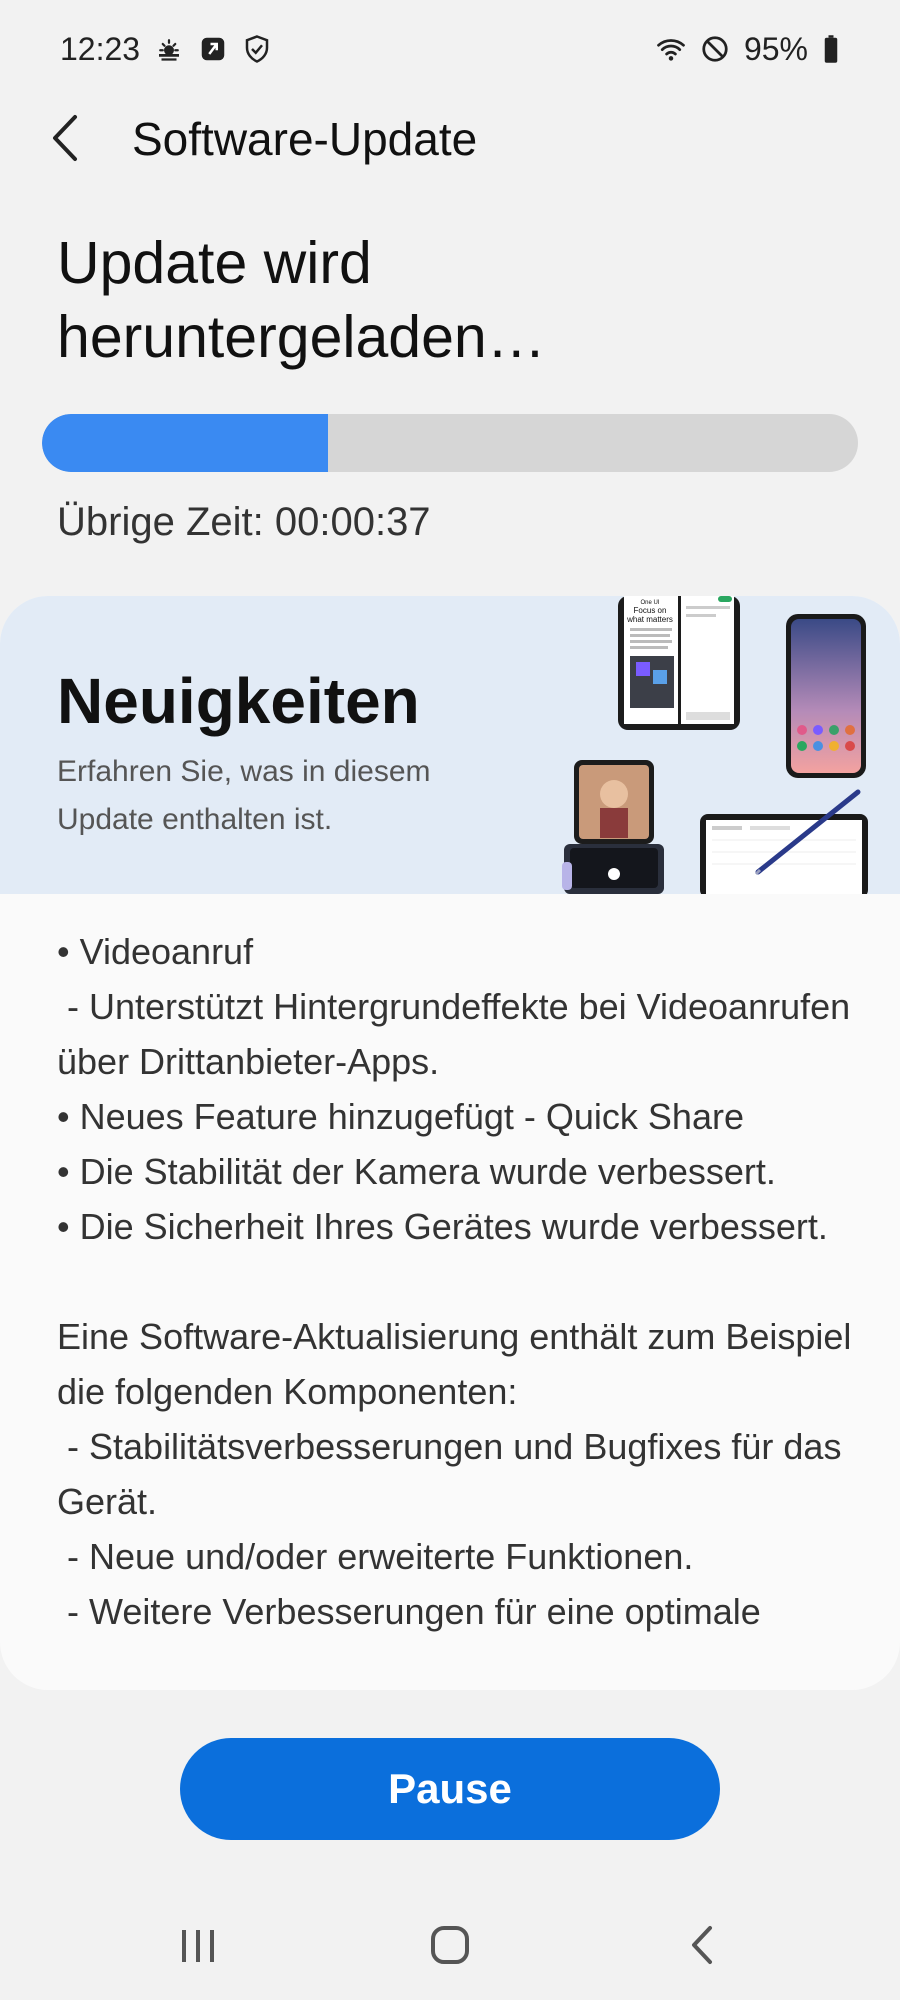  I want to click on weather-icon, so click(169, 49).